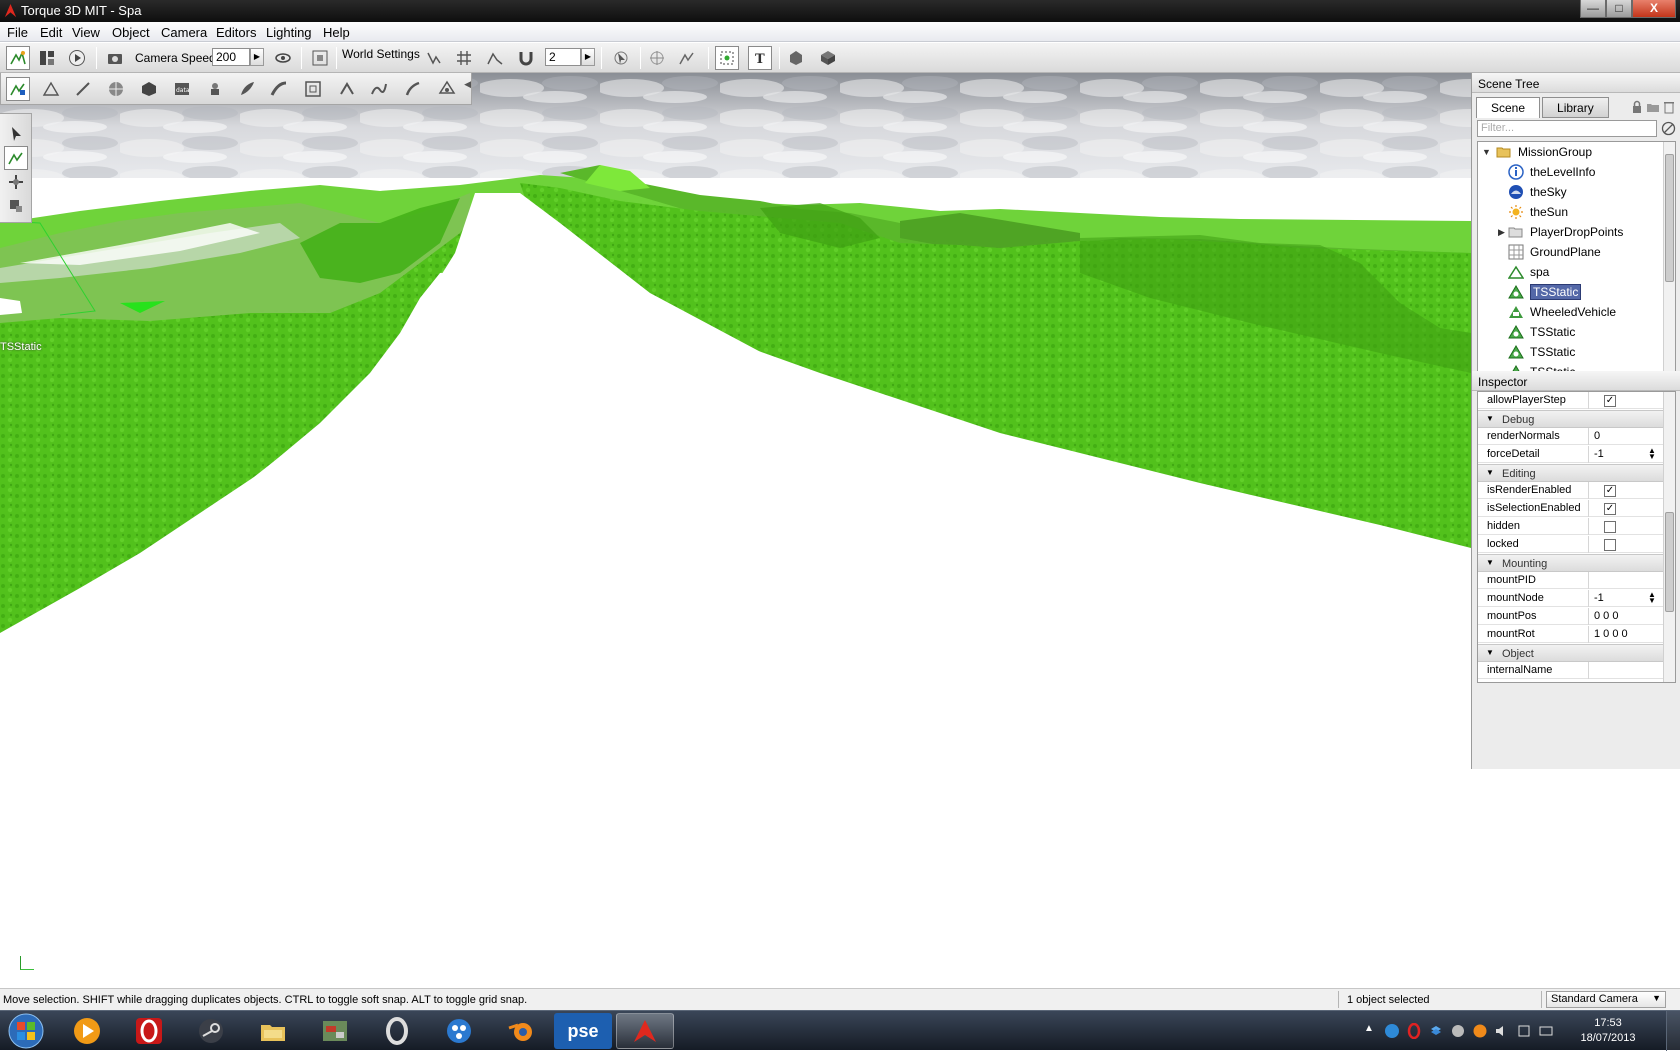  I want to click on opera-next-icon, so click(397, 1031).